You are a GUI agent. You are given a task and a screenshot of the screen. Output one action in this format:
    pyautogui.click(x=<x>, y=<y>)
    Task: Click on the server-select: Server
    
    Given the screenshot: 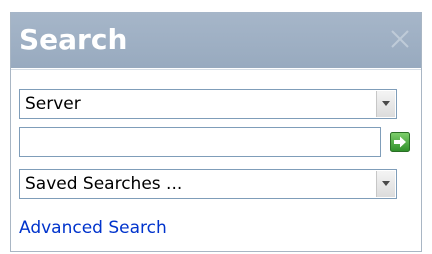 What is the action you would take?
    pyautogui.click(x=208, y=104)
    